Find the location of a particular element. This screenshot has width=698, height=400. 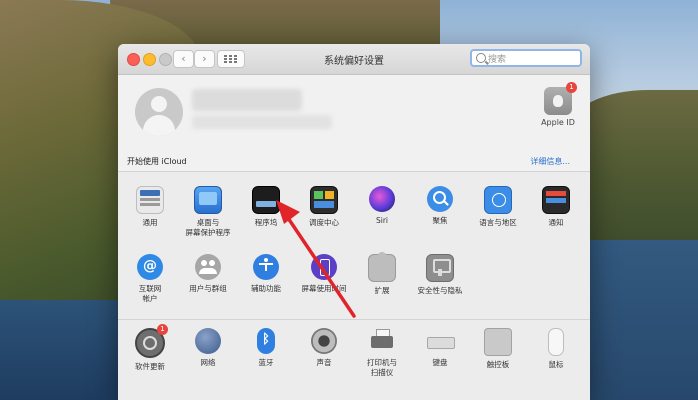

pref-trackpad: 触控板 is located at coordinates (498, 349).